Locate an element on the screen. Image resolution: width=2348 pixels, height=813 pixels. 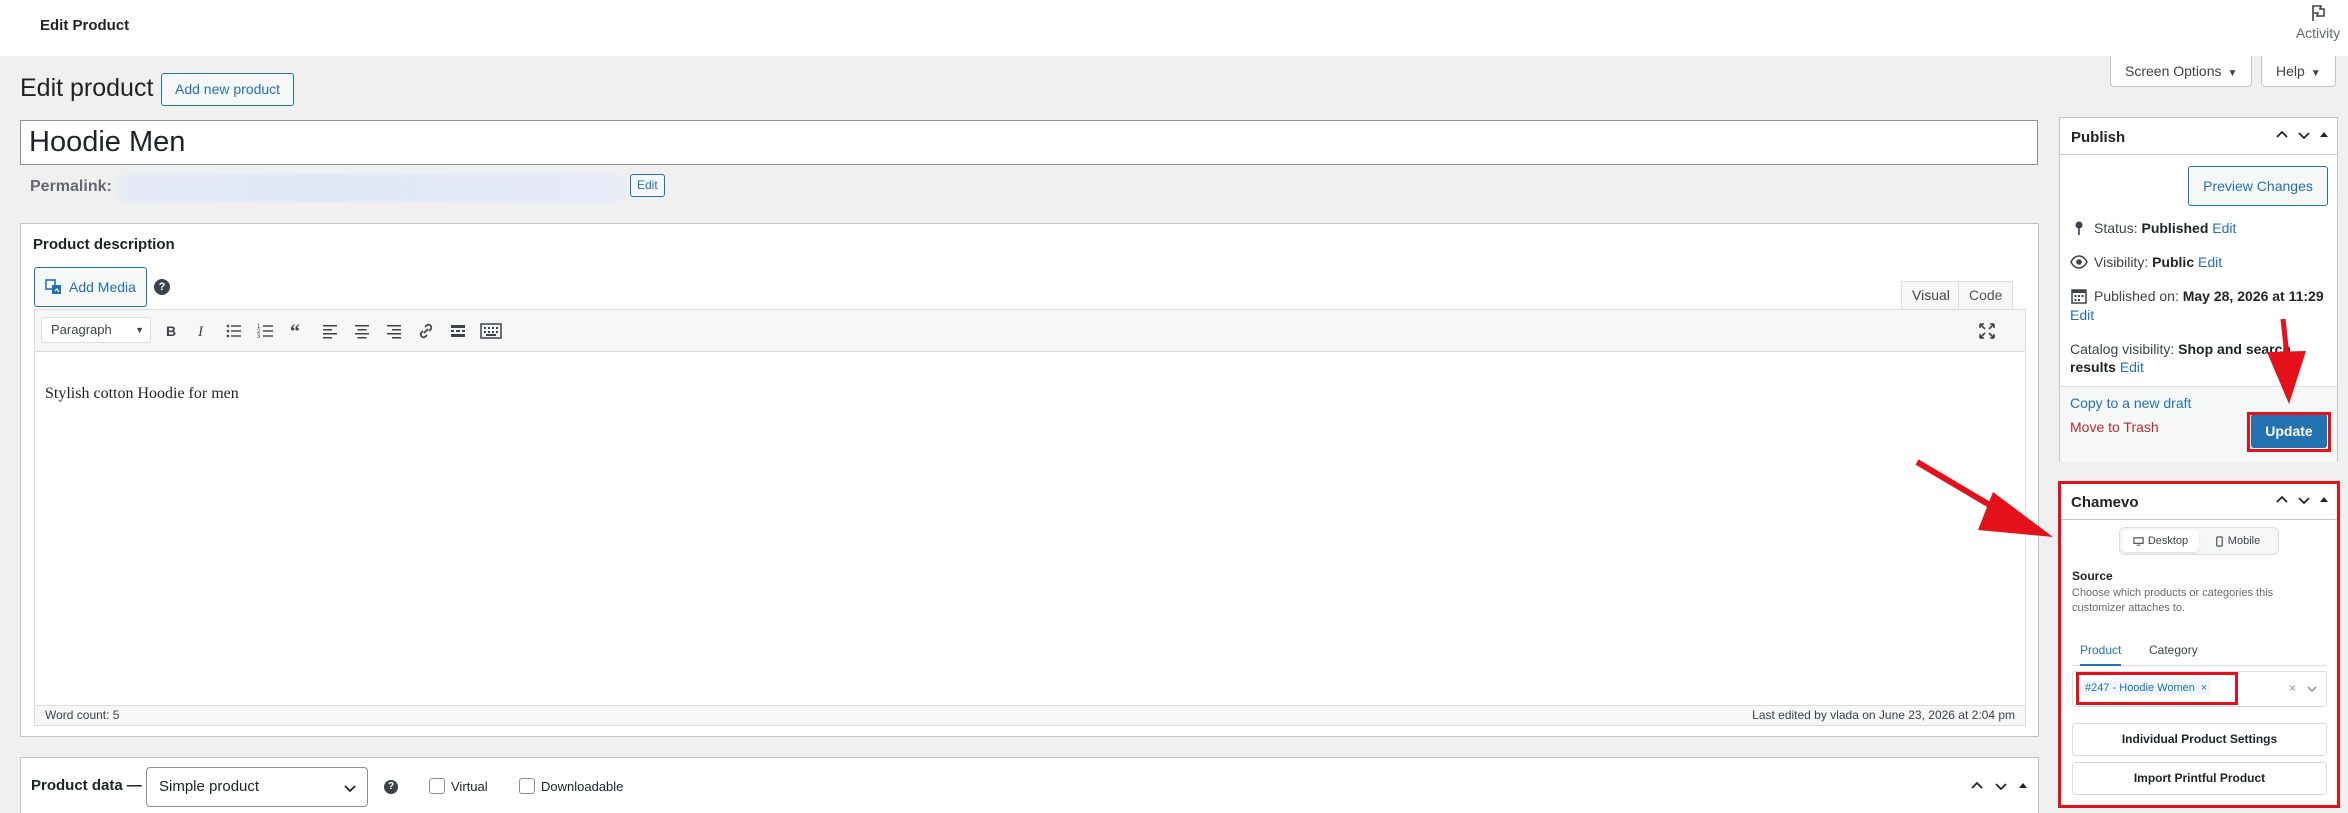
catalog-visibility-value: Shop and search is located at coordinates (2234, 349).